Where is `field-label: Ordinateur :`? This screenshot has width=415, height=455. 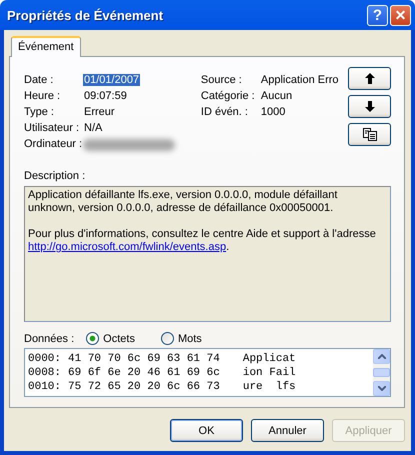
field-label: Ordinateur : is located at coordinates (53, 144).